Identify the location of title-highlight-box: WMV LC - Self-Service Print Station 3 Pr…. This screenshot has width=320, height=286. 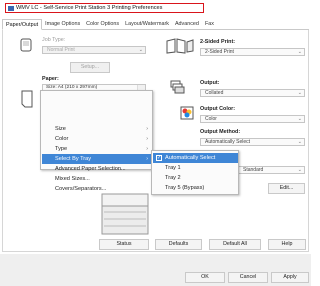
(104, 8).